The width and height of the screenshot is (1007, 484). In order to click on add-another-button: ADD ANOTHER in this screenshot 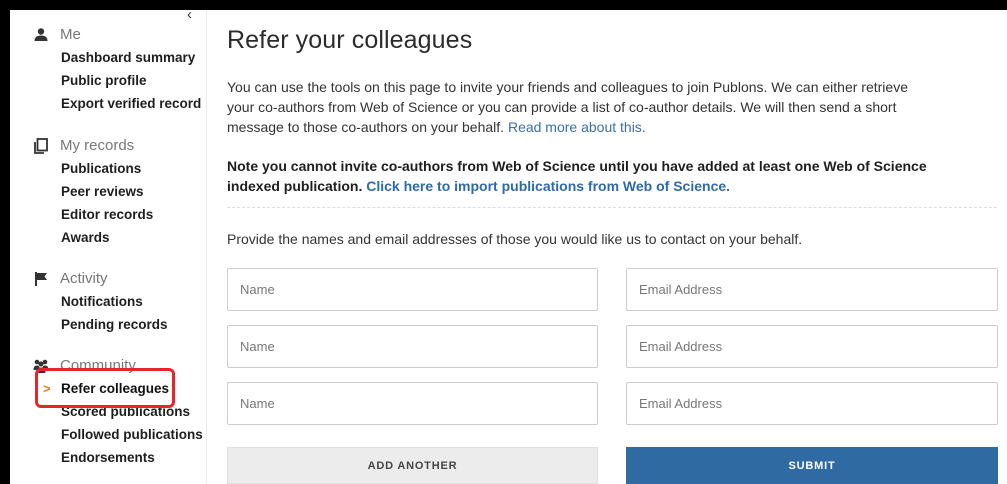, I will do `click(412, 465)`.